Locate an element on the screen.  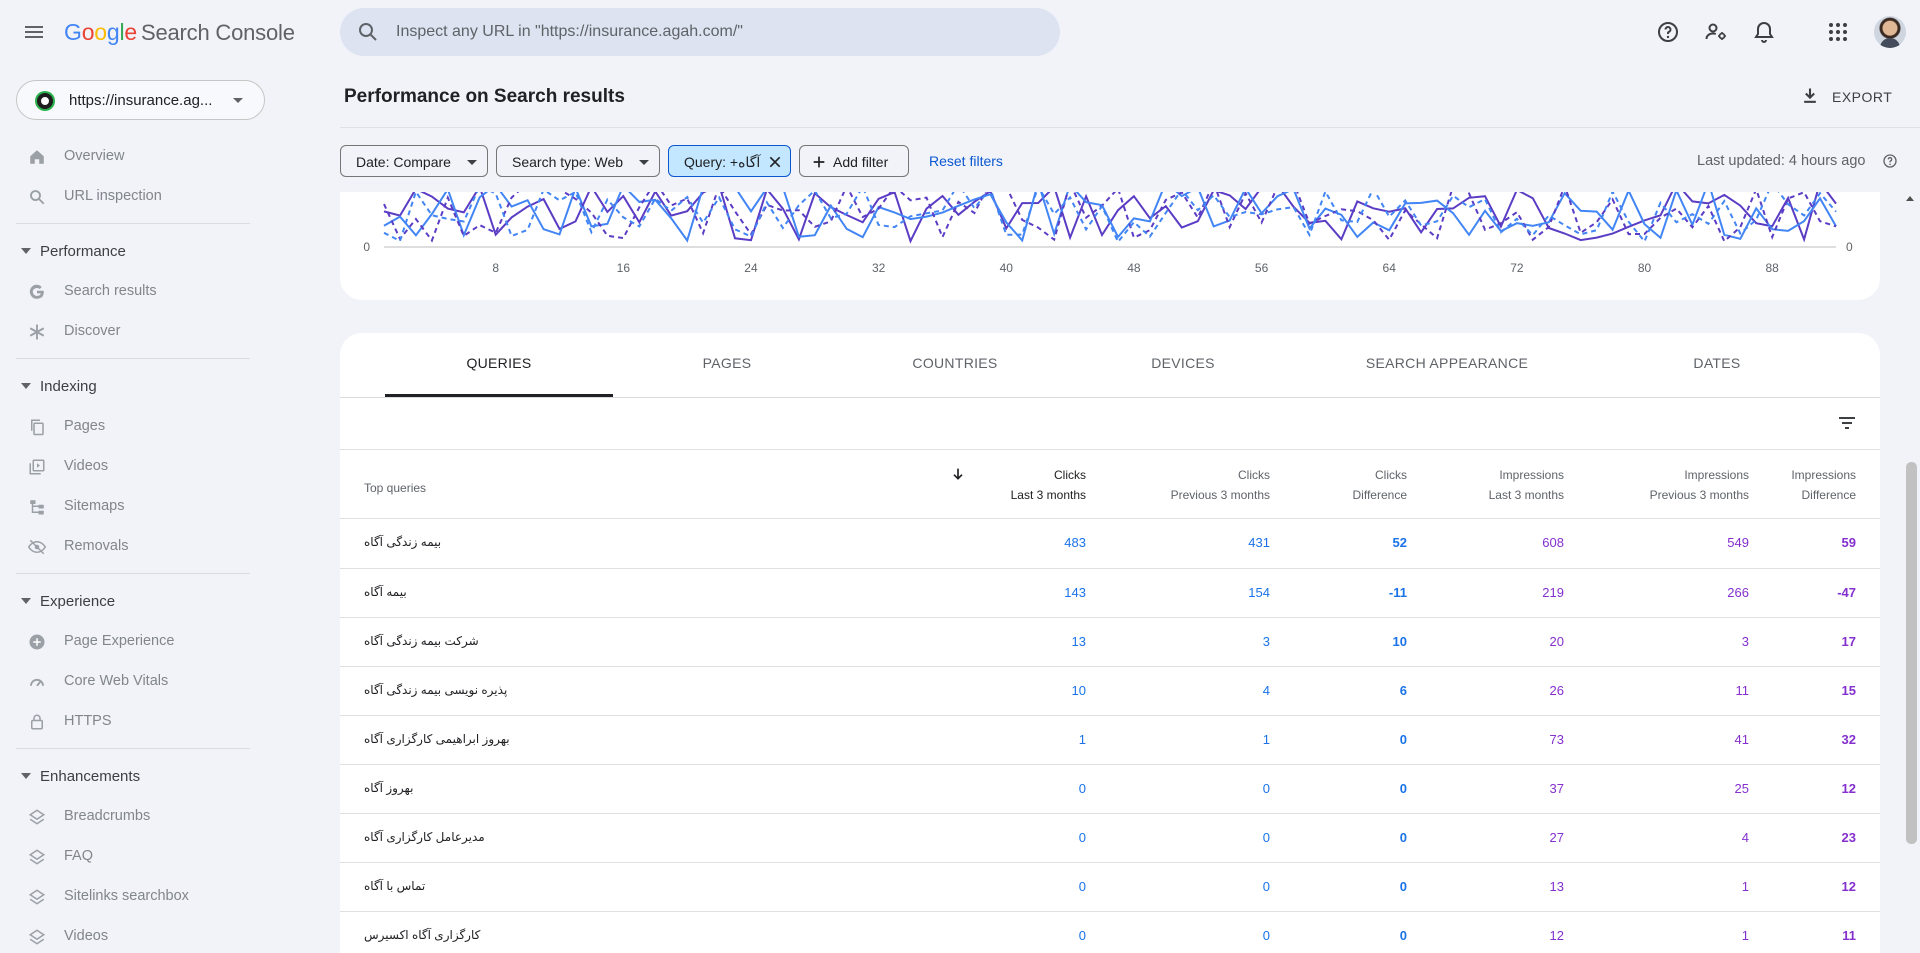
sidebar-item-pages: Pages is located at coordinates (125, 426).